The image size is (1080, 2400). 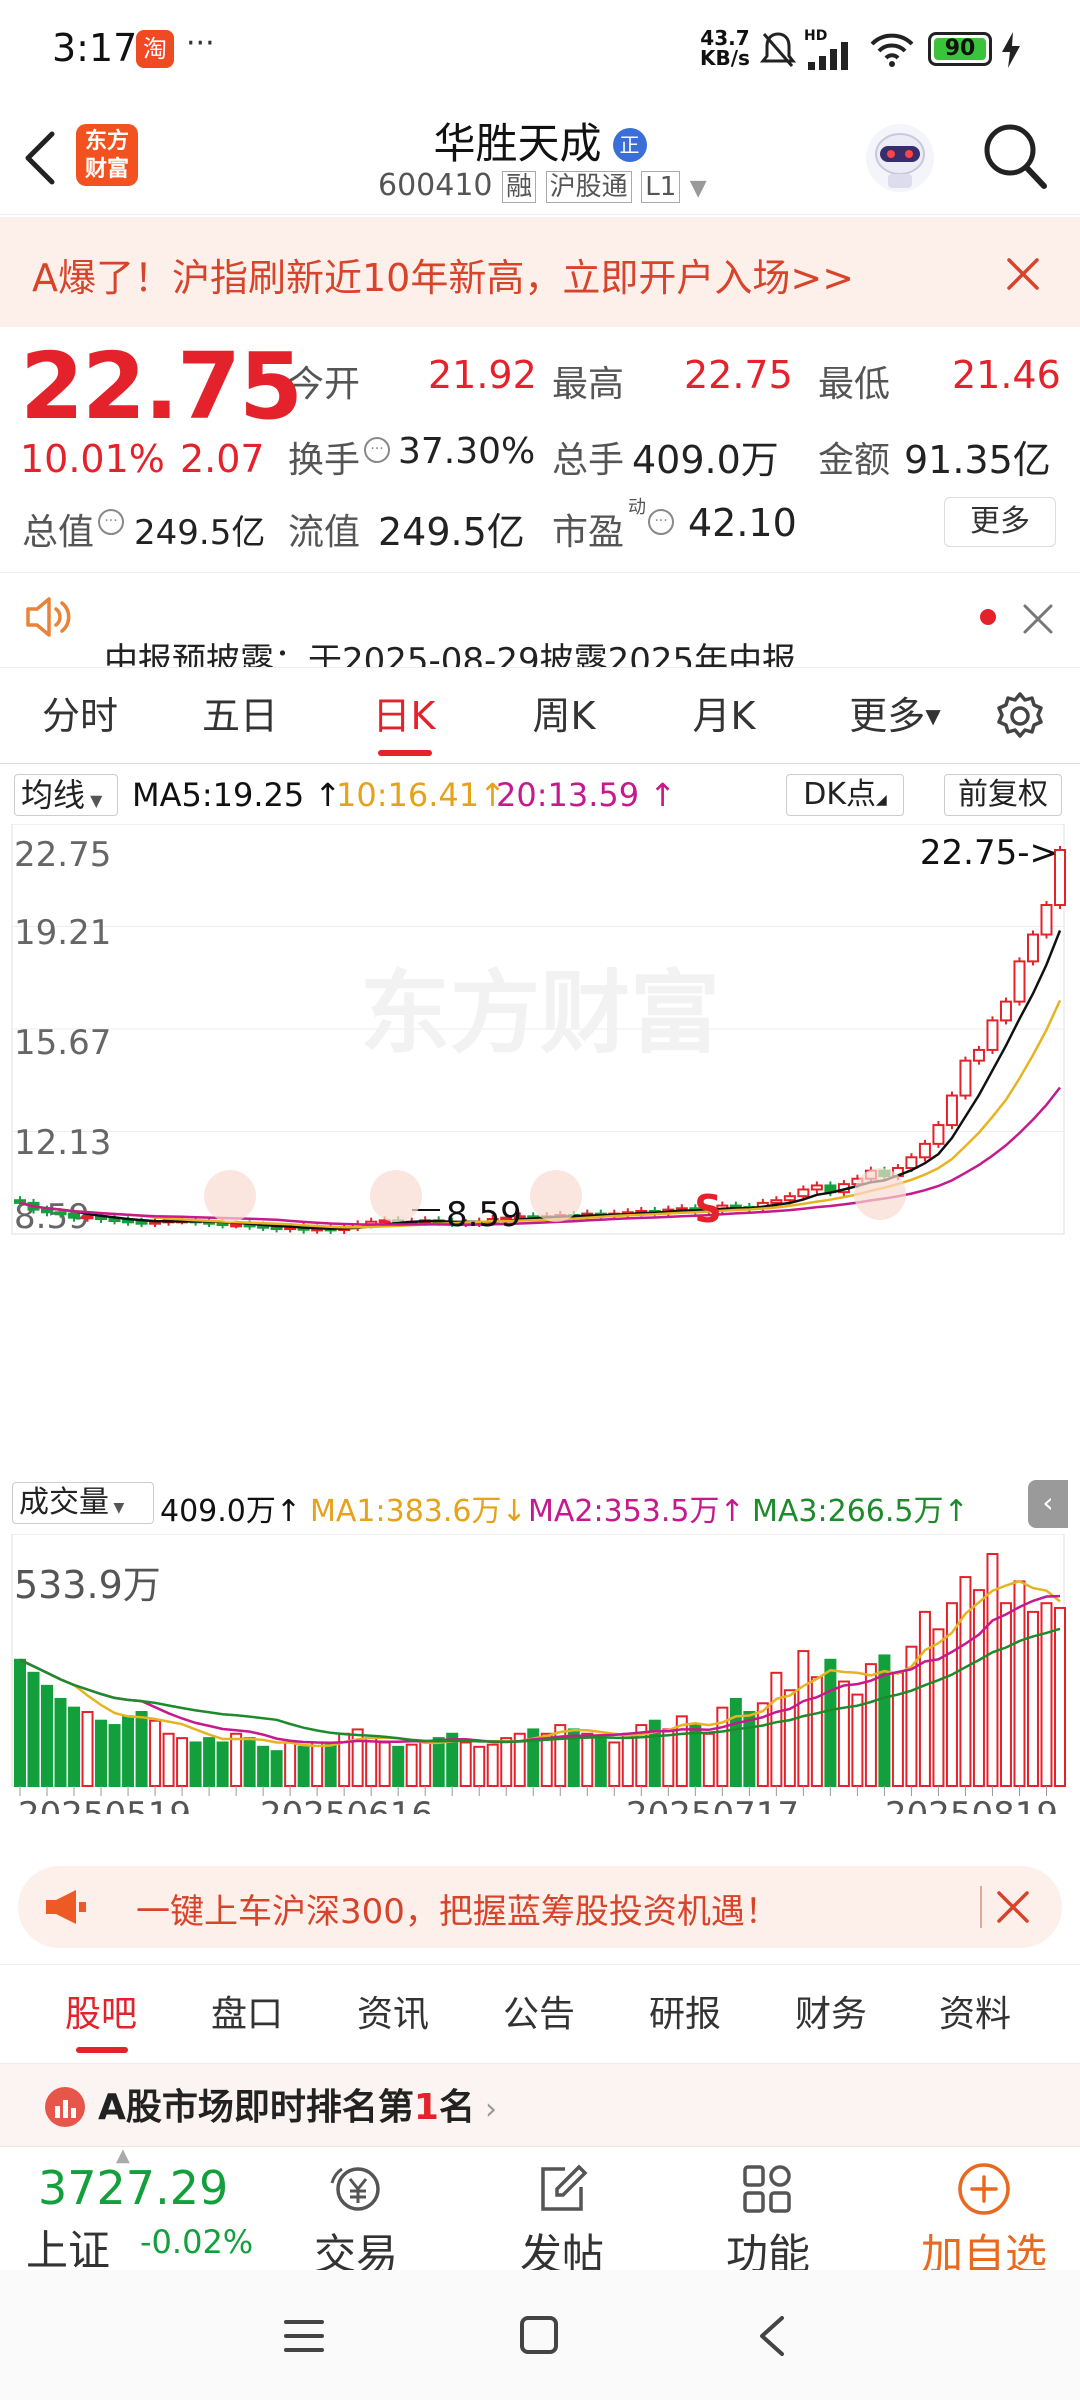 What do you see at coordinates (960, 49) in the screenshot?
I see `battery-icon: 90` at bounding box center [960, 49].